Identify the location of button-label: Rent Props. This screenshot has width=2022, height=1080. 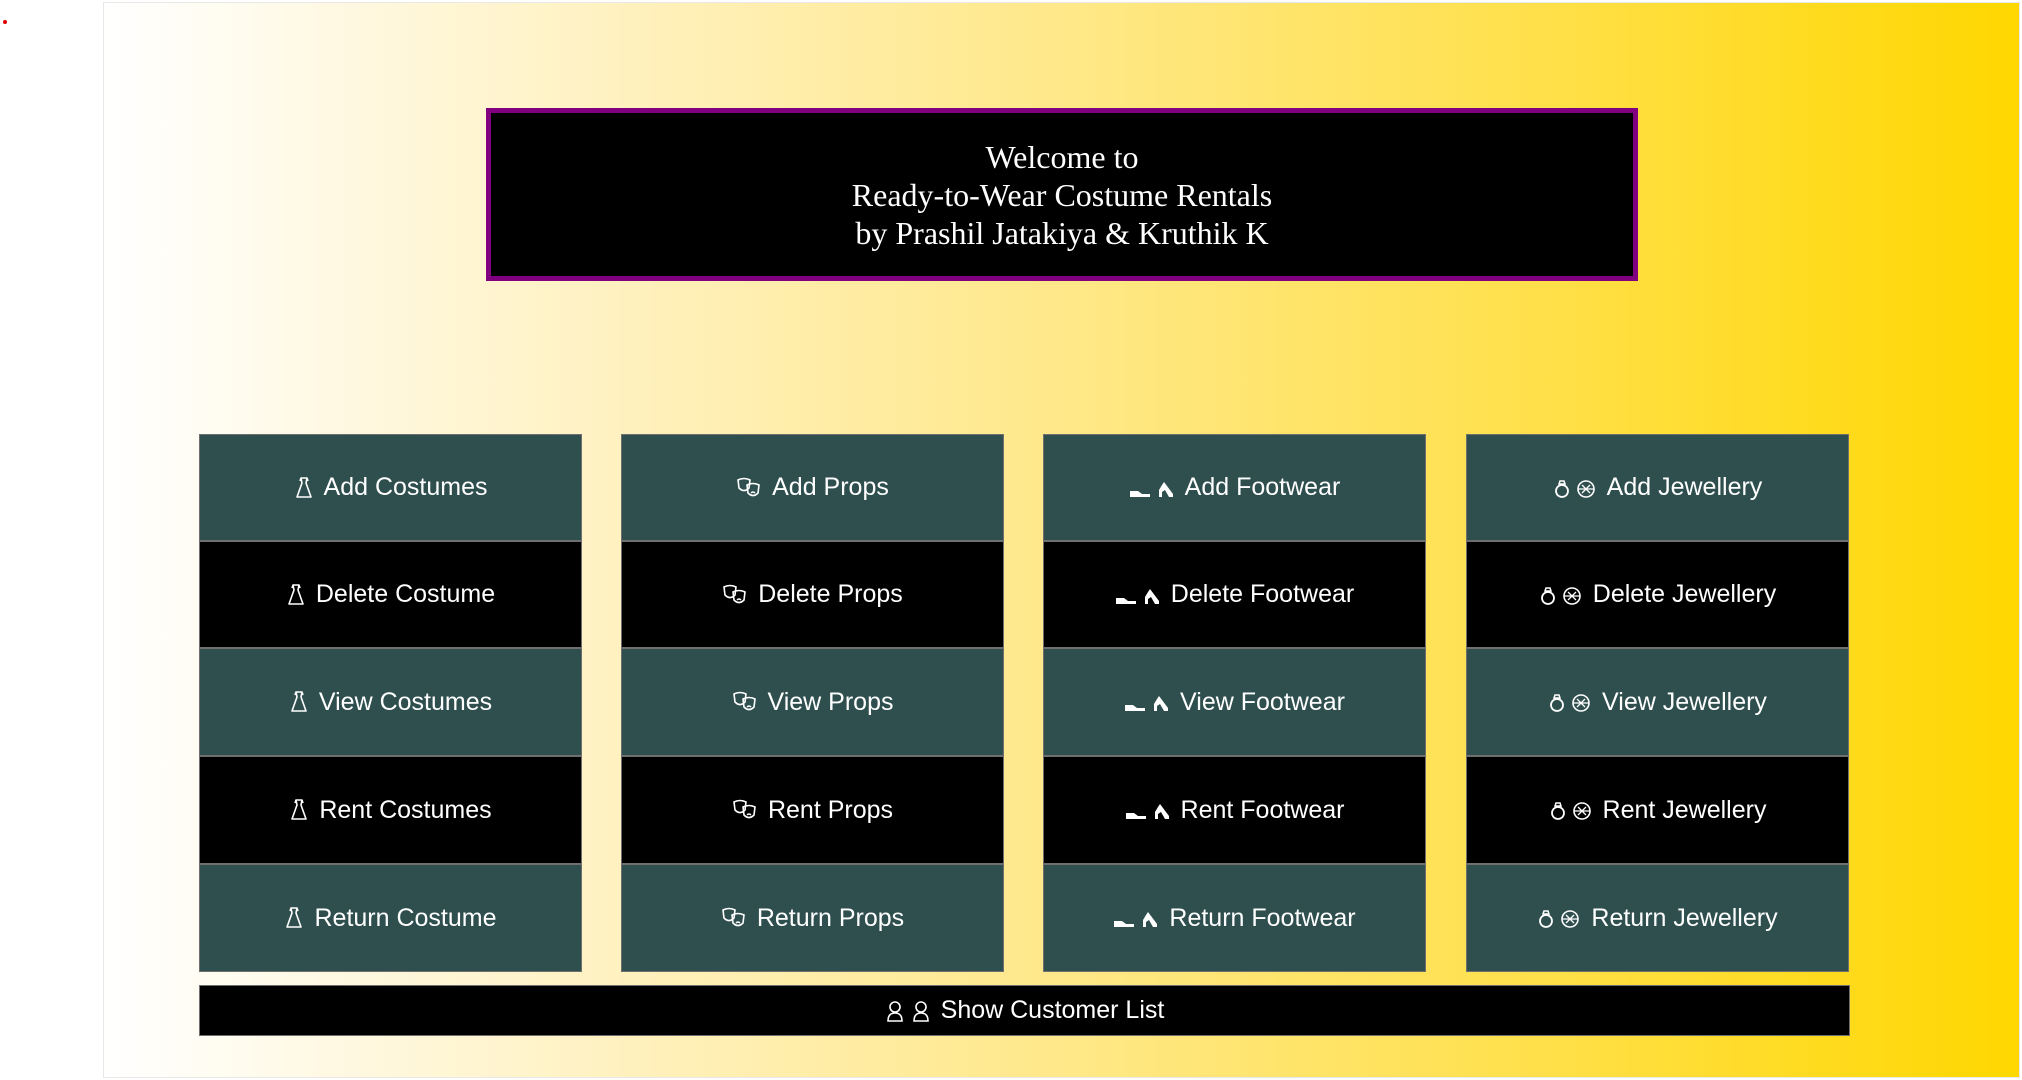
(830, 809).